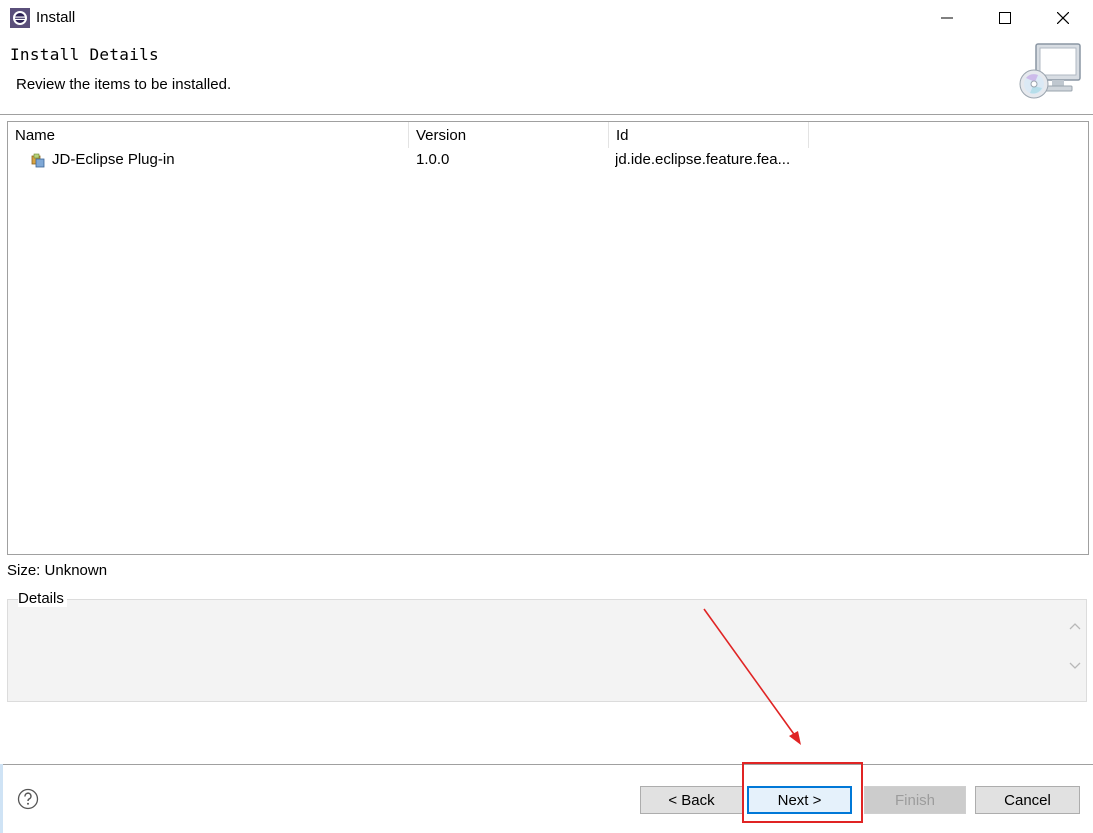 This screenshot has width=1093, height=833. What do you see at coordinates (57, 570) in the screenshot?
I see `size-label: Size: Unknown` at bounding box center [57, 570].